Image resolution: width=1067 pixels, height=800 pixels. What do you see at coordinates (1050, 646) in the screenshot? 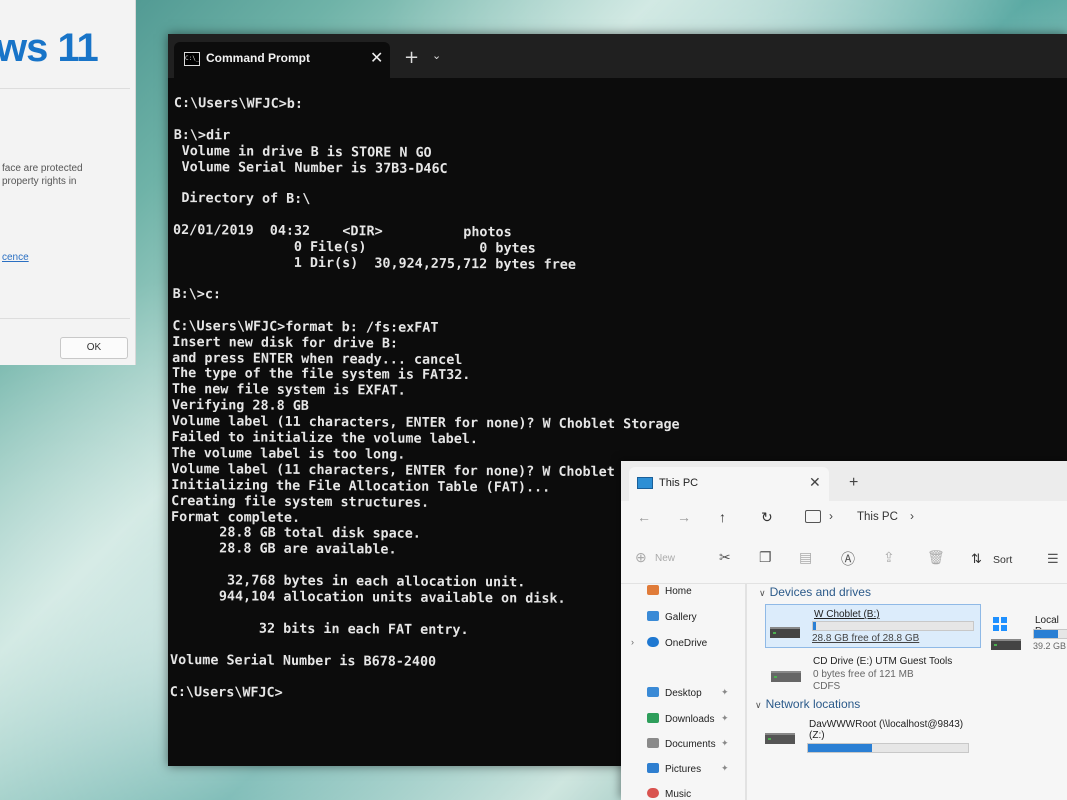
I see `local-drive-size: 39.2 GB` at bounding box center [1050, 646].